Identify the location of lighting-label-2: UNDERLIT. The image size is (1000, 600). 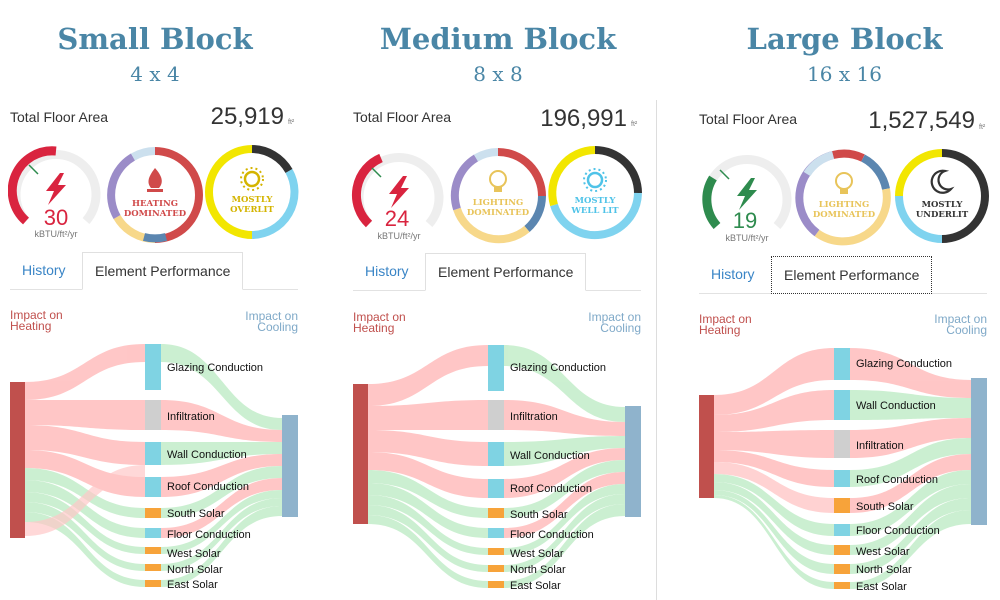
(942, 215).